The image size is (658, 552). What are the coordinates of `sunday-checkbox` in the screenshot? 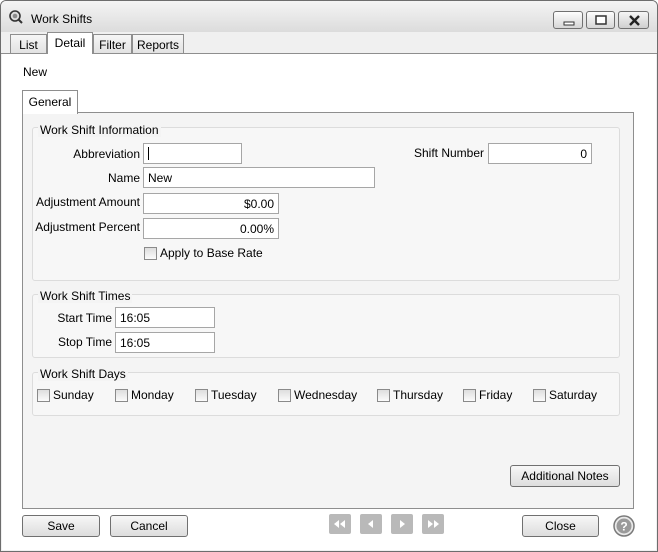 It's located at (43, 395).